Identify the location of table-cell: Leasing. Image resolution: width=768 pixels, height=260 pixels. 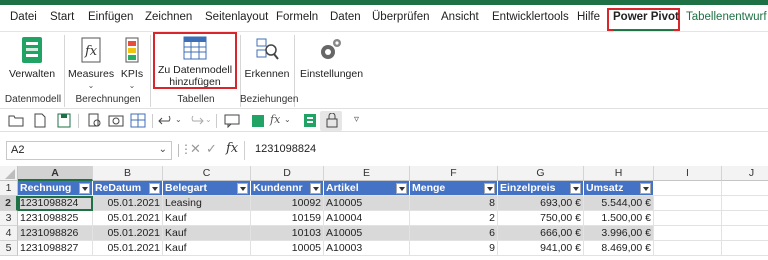
(207, 203).